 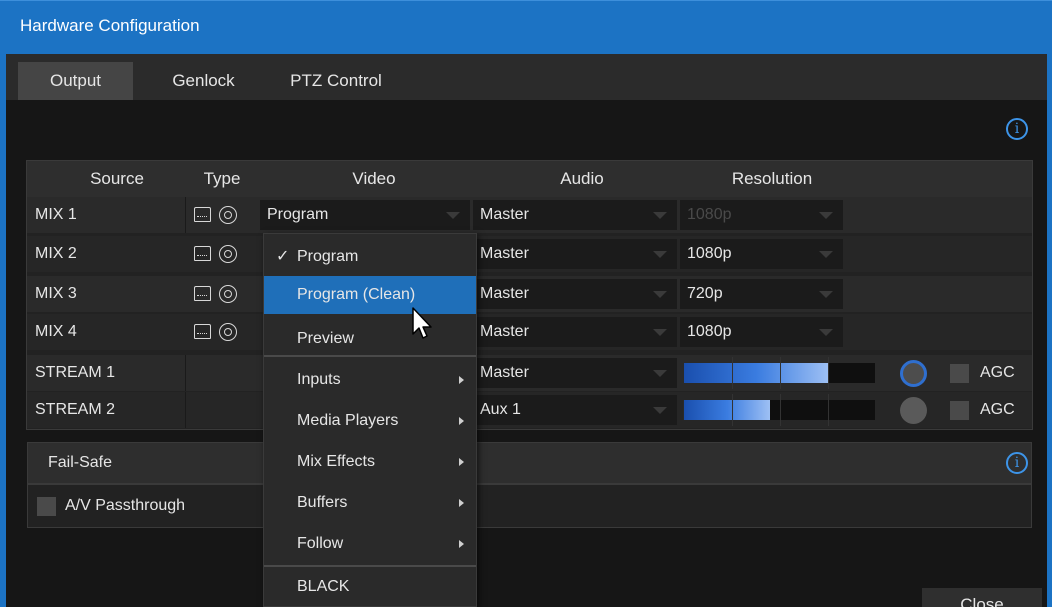 What do you see at coordinates (370, 566) in the screenshot?
I see `menu-separator` at bounding box center [370, 566].